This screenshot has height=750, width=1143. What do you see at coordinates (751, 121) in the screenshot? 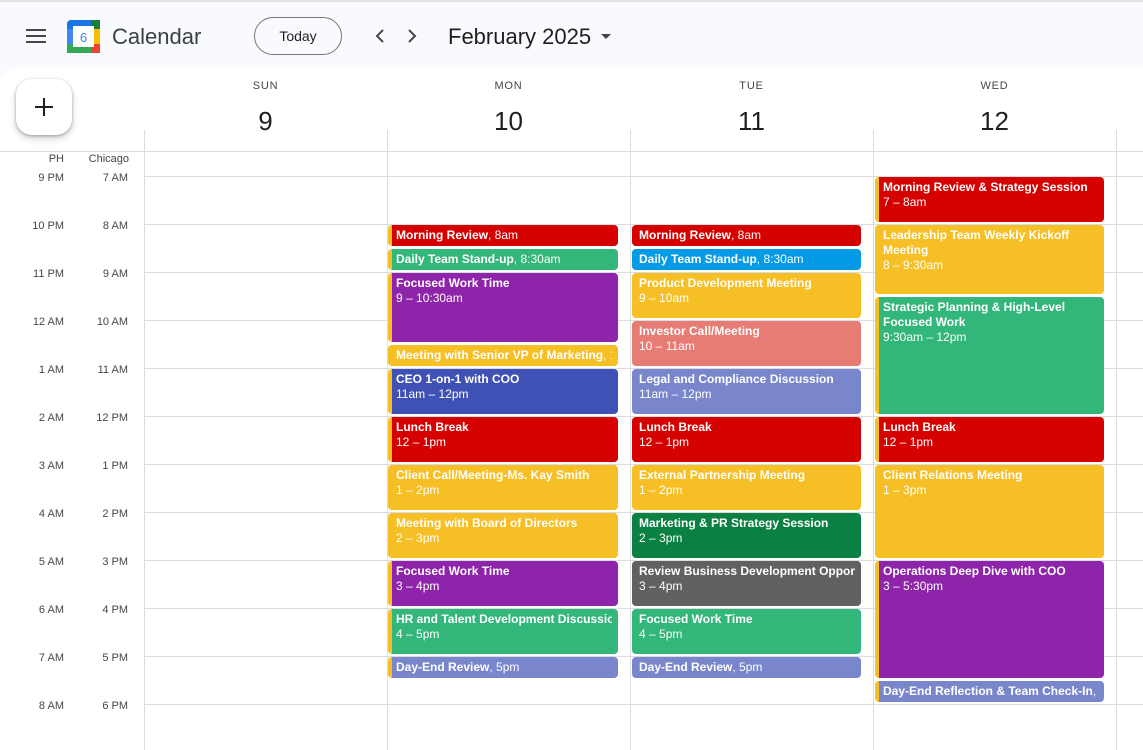
I see `day-number: 11` at bounding box center [751, 121].